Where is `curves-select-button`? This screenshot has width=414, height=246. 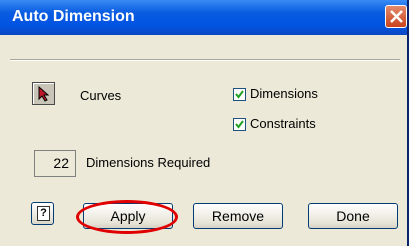
curves-select-button is located at coordinates (43, 93).